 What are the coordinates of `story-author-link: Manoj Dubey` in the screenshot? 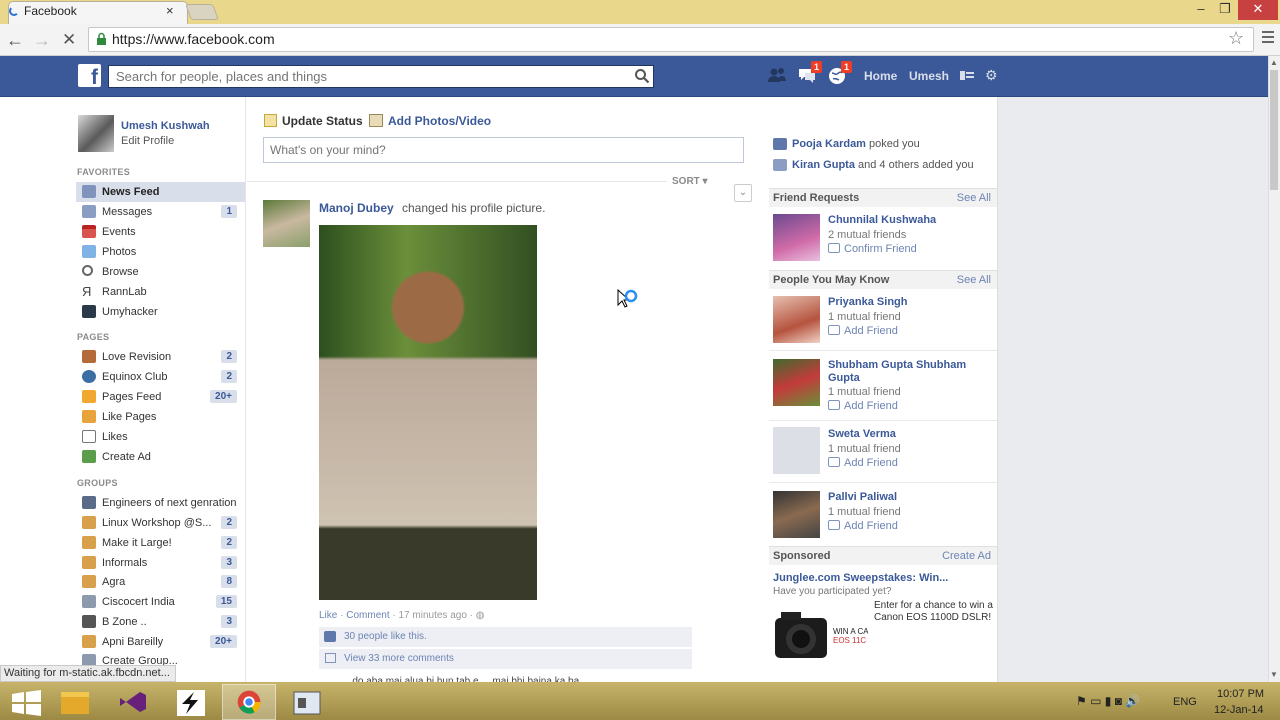 It's located at (356, 208).